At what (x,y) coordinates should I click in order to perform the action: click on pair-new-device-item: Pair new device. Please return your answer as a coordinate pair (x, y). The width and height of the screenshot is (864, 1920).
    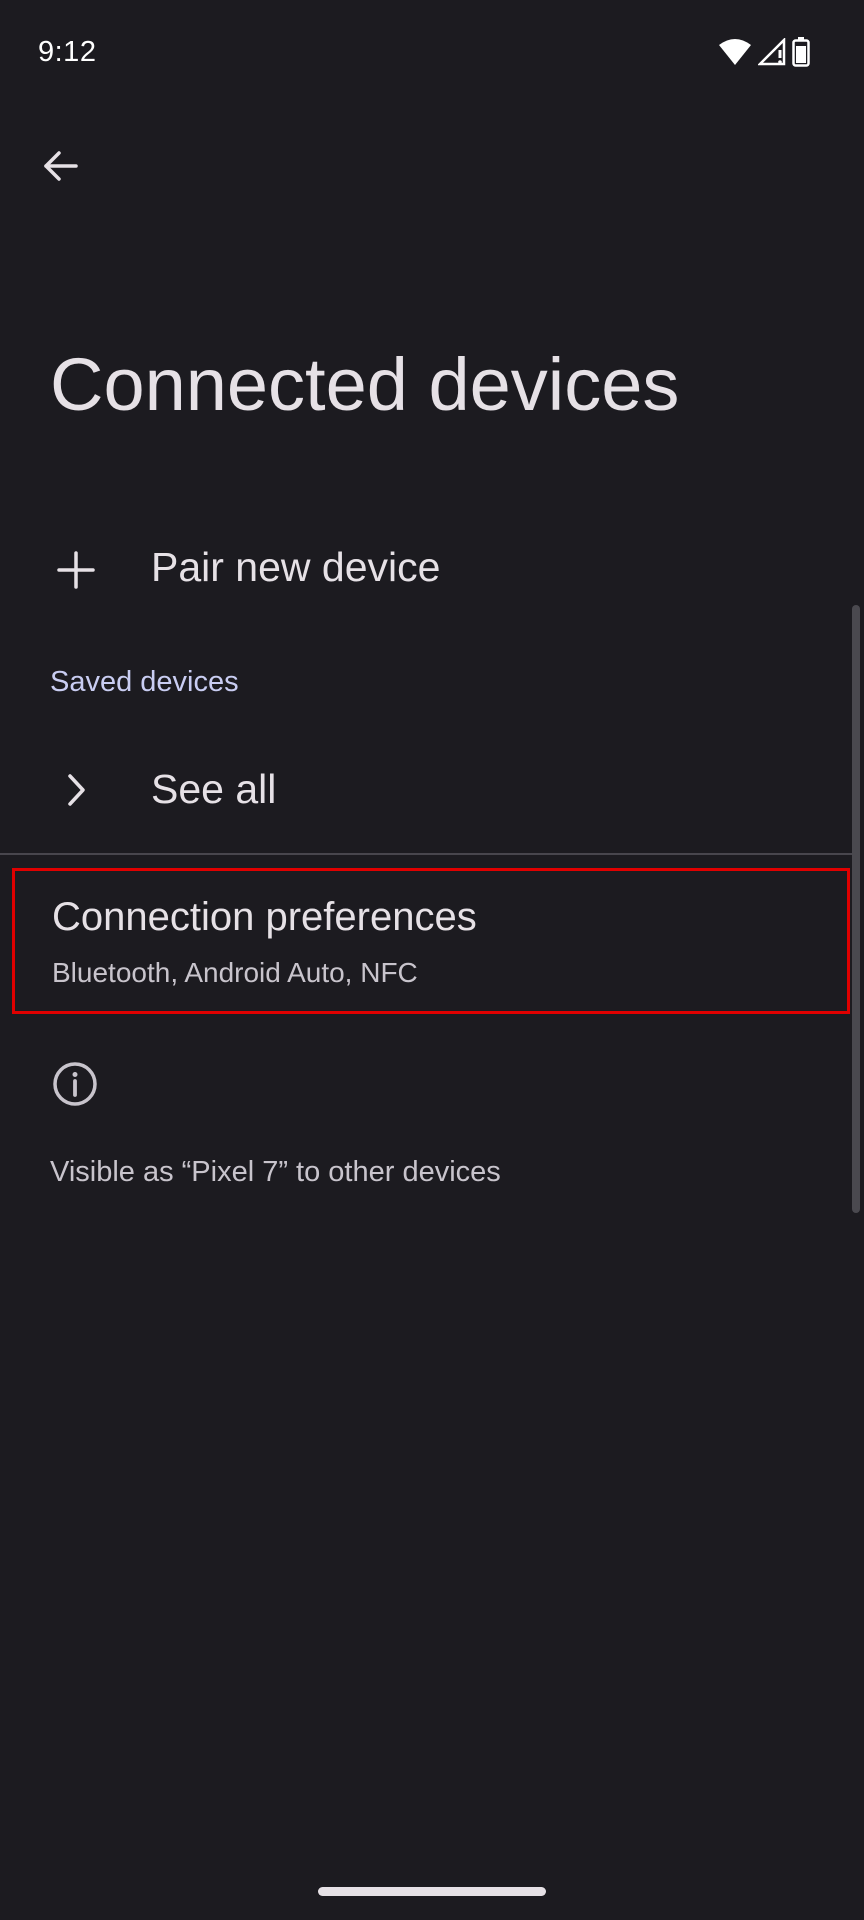
    Looking at the image, I should click on (426, 570).